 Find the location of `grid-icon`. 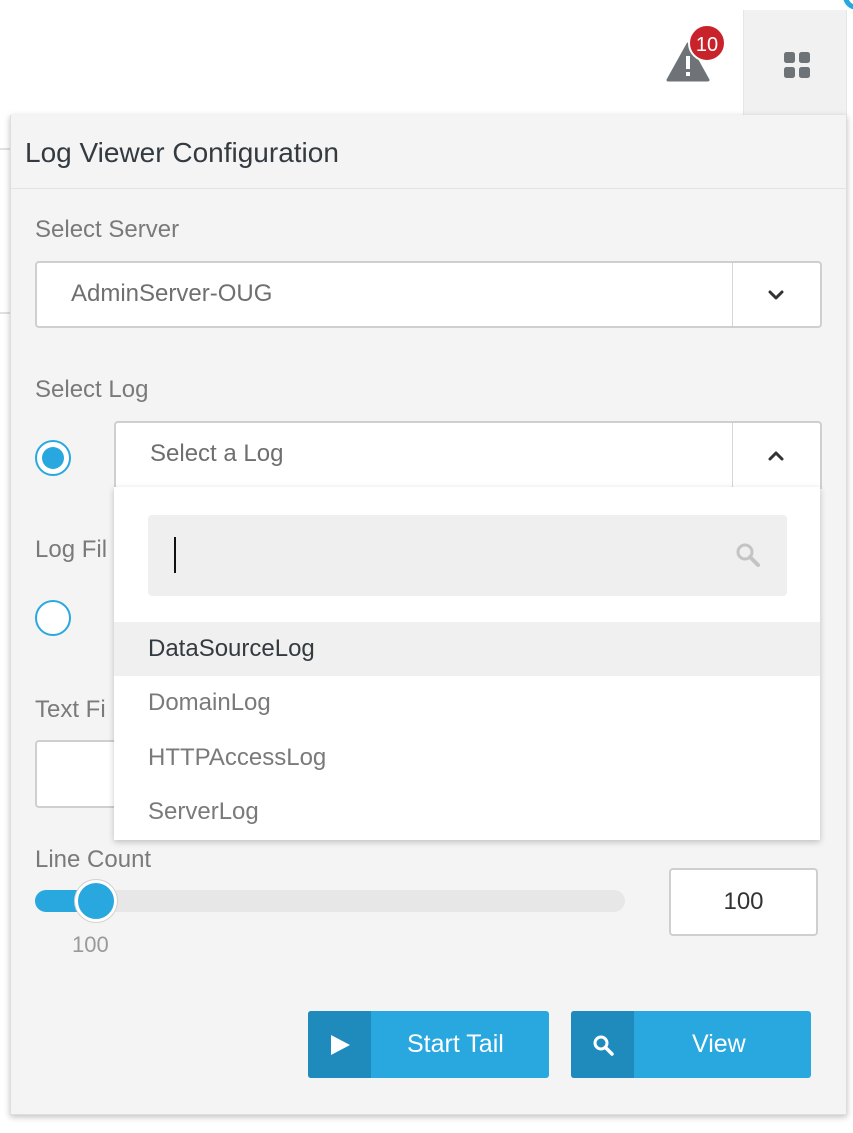

grid-icon is located at coordinates (797, 65).